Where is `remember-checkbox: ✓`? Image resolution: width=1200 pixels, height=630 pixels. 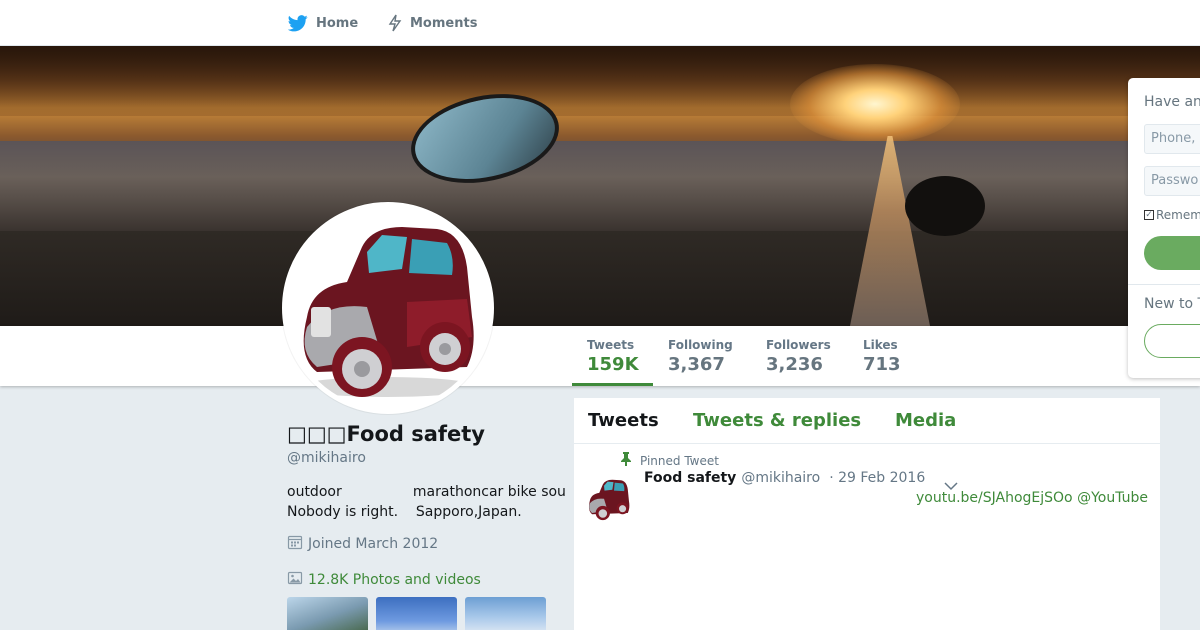
remember-checkbox: ✓ is located at coordinates (1149, 215).